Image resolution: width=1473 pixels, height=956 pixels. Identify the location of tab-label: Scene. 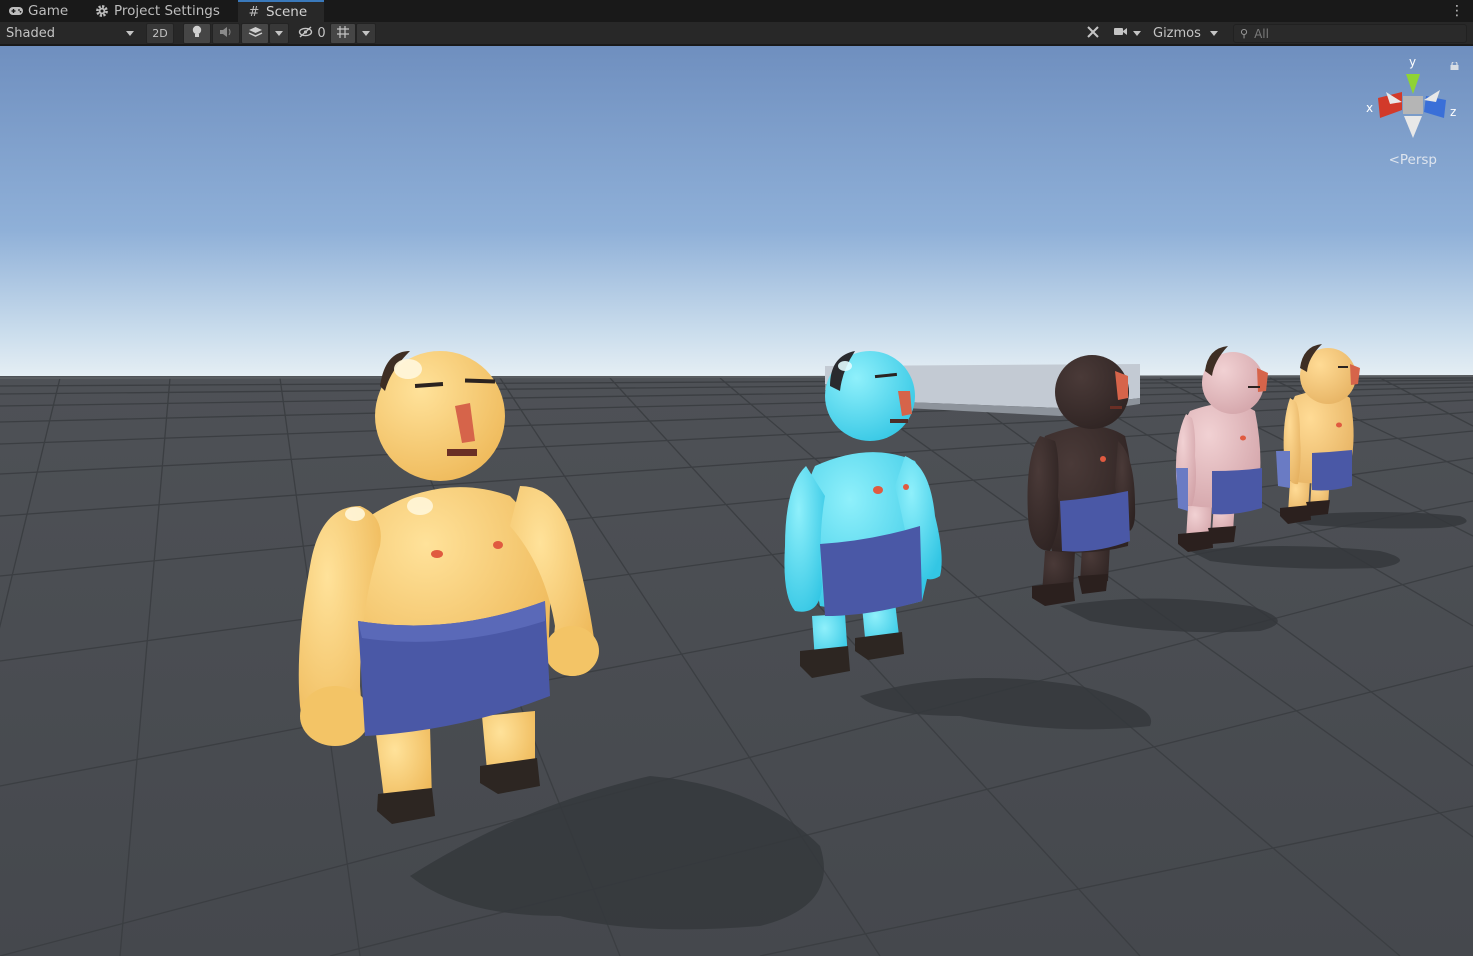
(287, 12).